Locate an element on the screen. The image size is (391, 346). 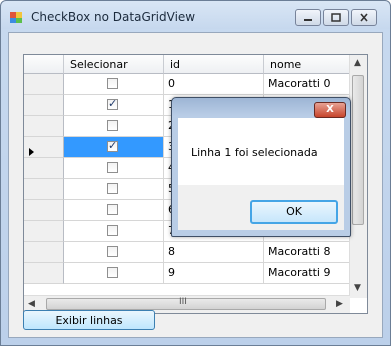
app-icon is located at coordinates (16, 17).